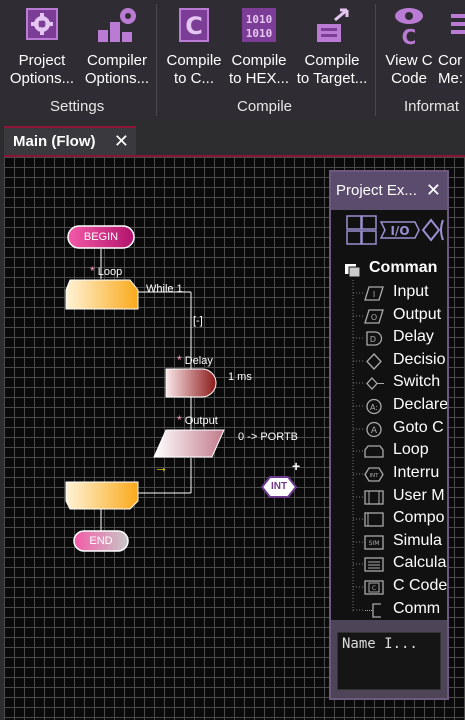 This screenshot has width=465, height=720. I want to click on loop-macro-label: * Loop, so click(106, 271).